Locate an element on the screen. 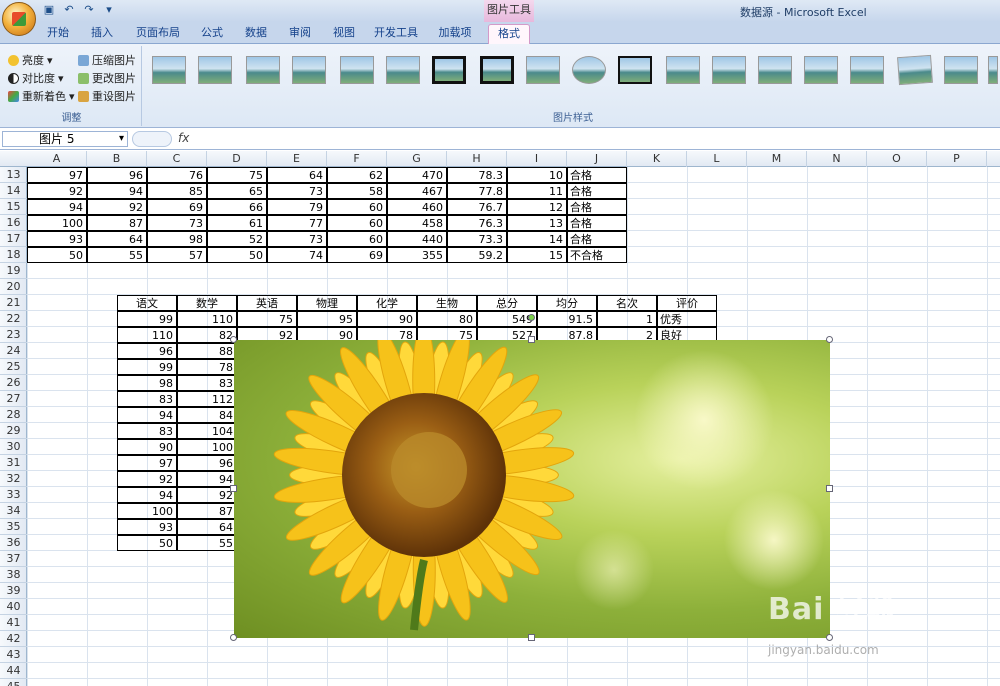  cell: 76.7 is located at coordinates (477, 207).